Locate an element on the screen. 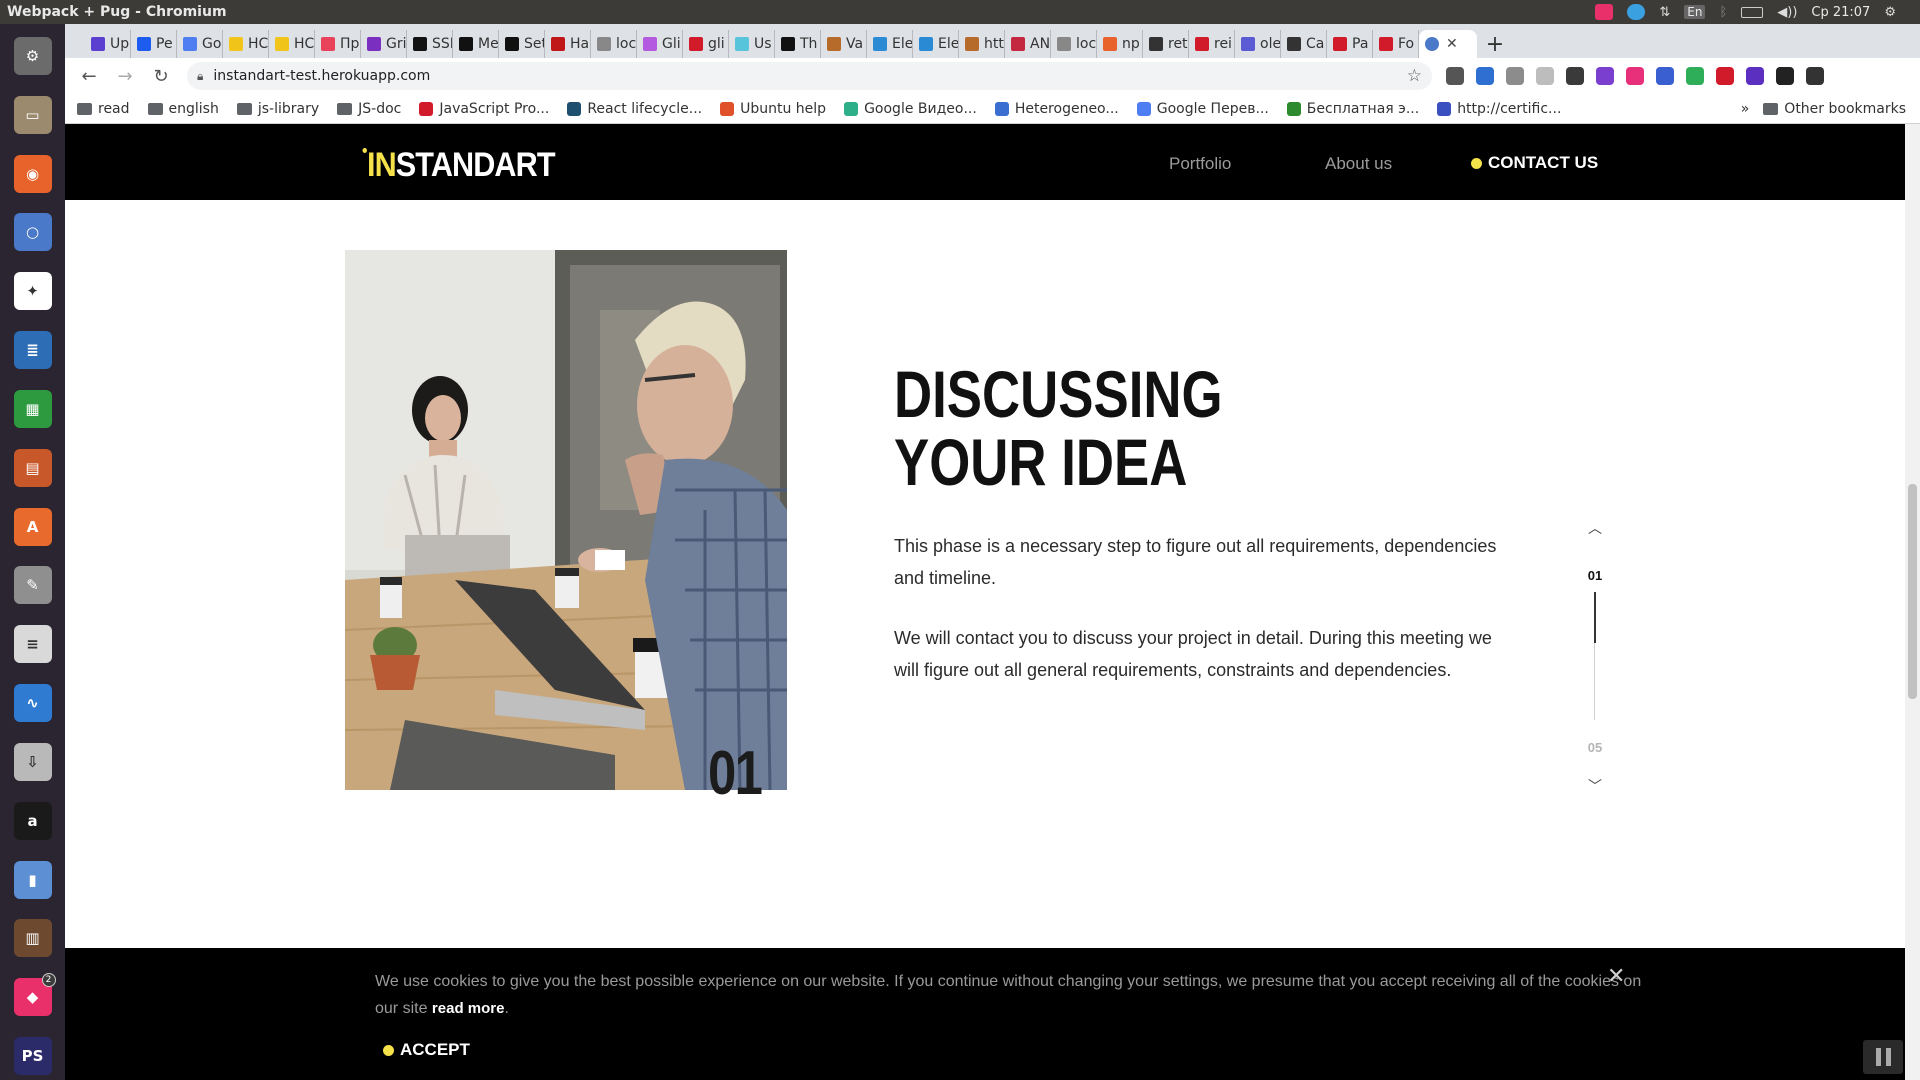  nav-contact-us: CONTACT US is located at coordinates (1534, 163).